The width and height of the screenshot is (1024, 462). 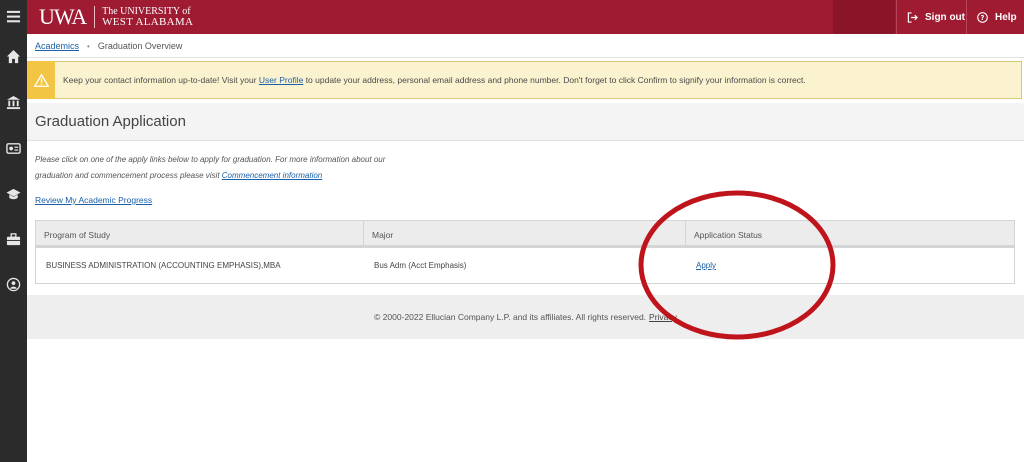 I want to click on column-header-program: Program of Study, so click(x=200, y=233).